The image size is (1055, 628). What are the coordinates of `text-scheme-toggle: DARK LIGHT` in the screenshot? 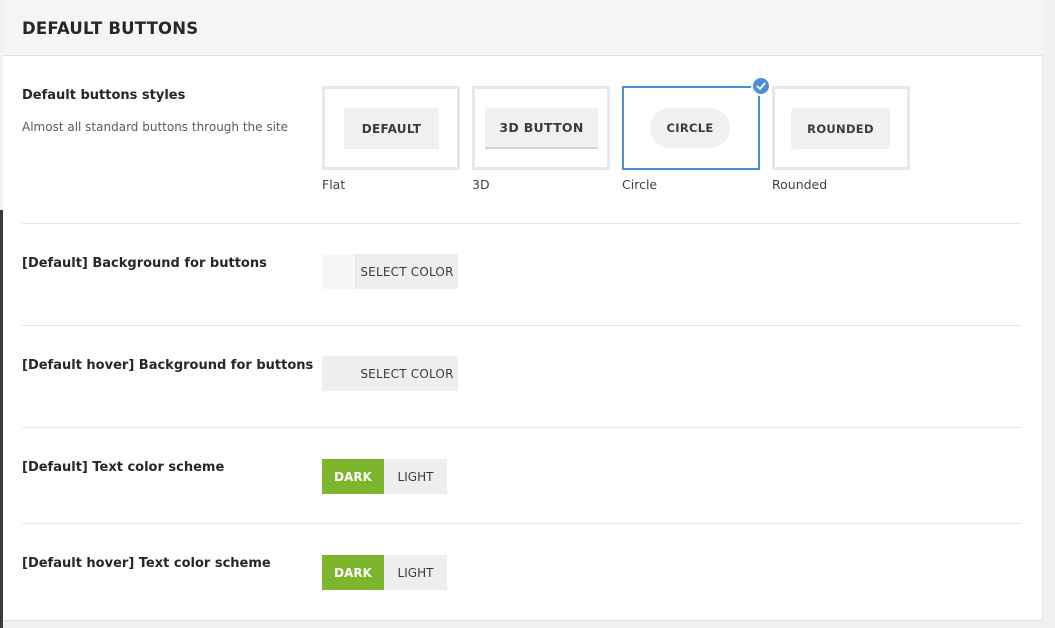 It's located at (384, 476).